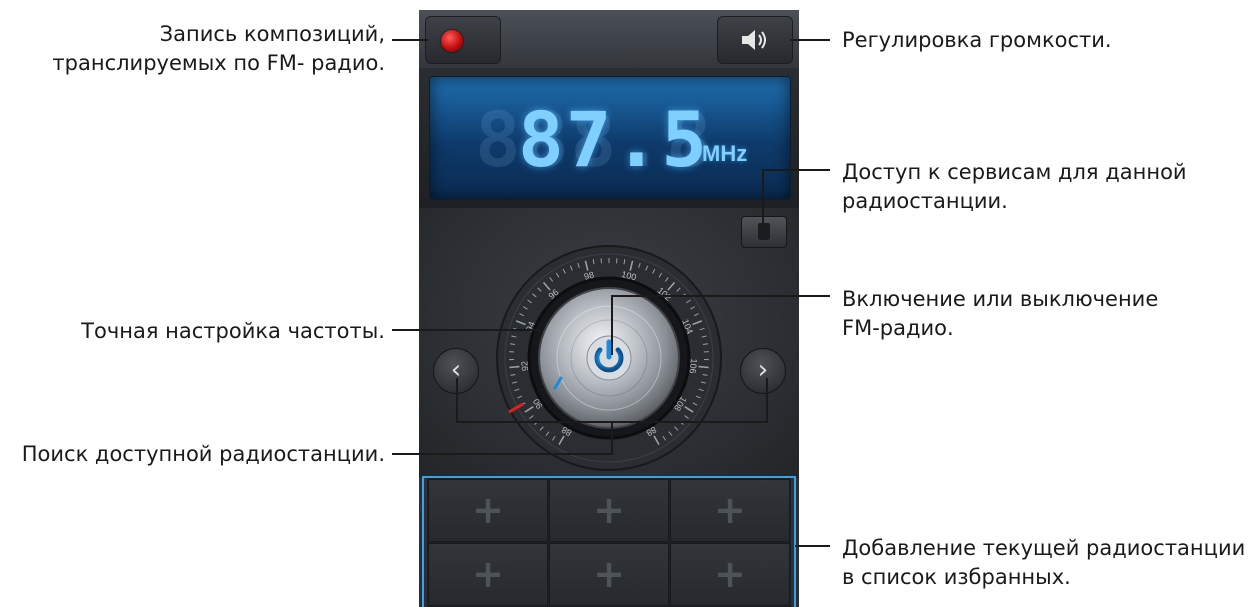  I want to click on rds-tag-icon, so click(764, 231).